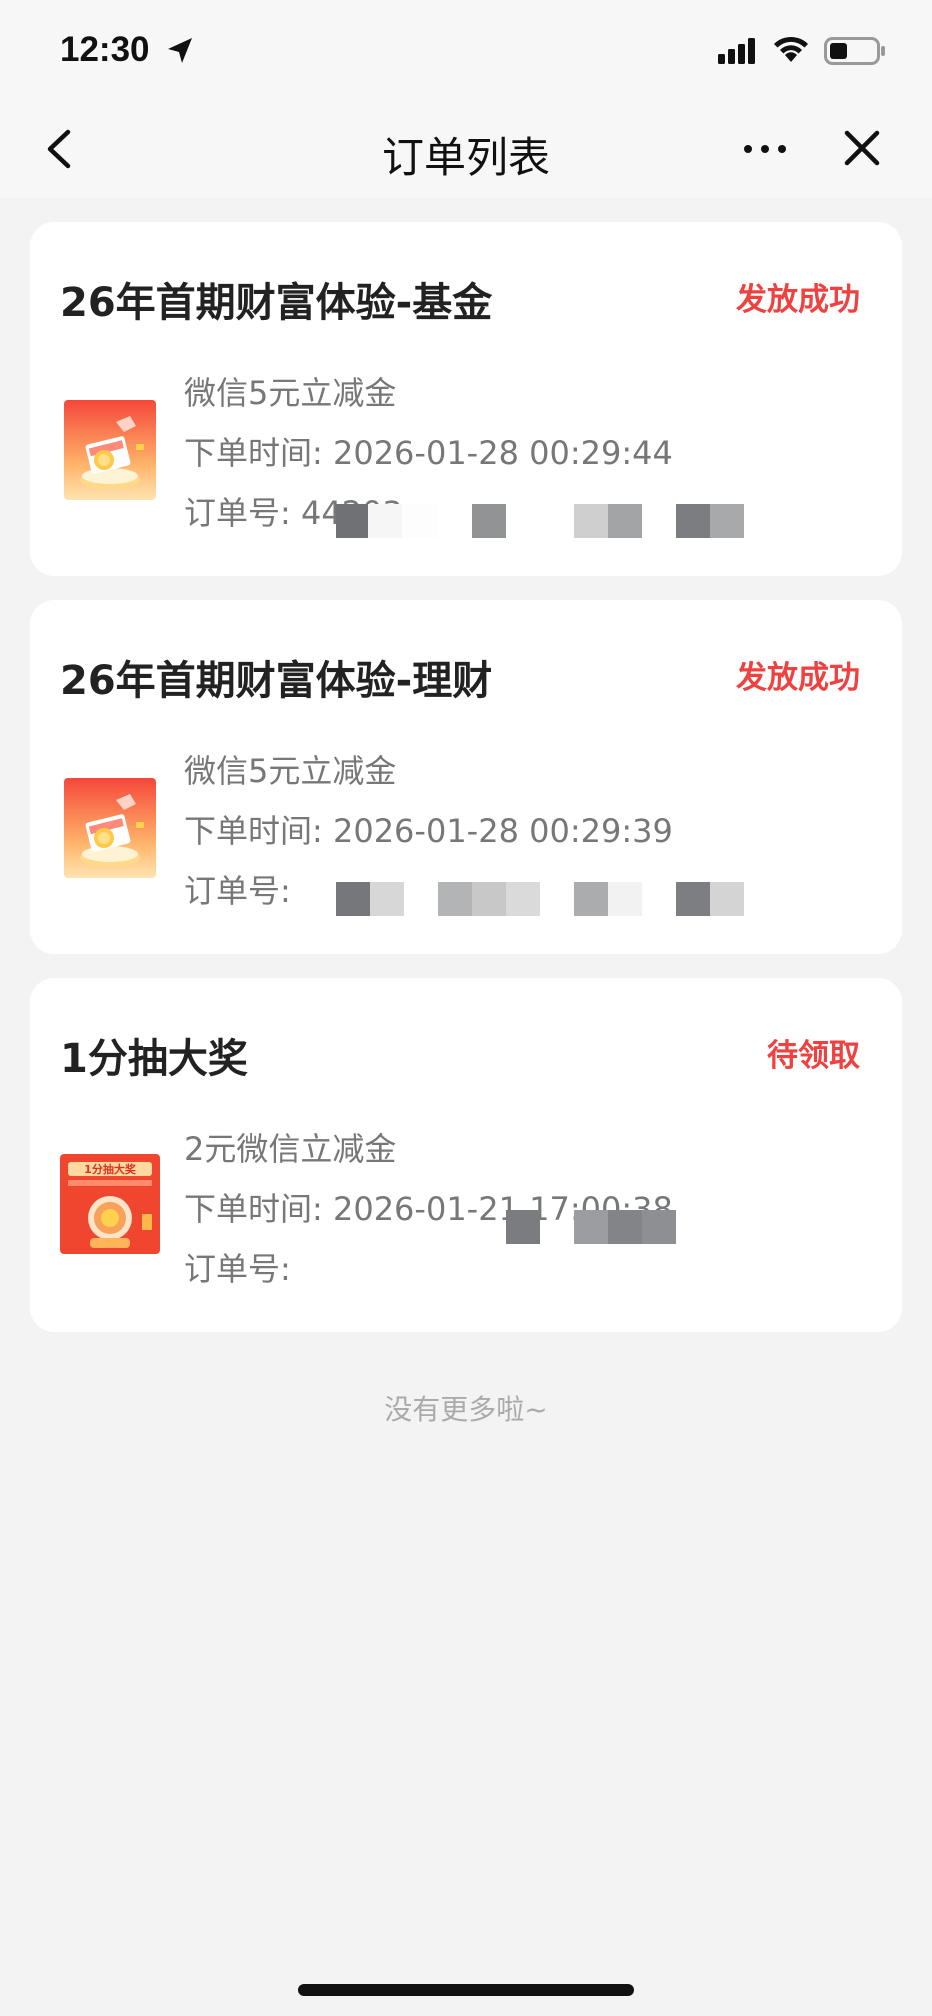 Image resolution: width=932 pixels, height=2016 pixels. Describe the element at coordinates (466, 1990) in the screenshot. I see `home-indicator` at that location.